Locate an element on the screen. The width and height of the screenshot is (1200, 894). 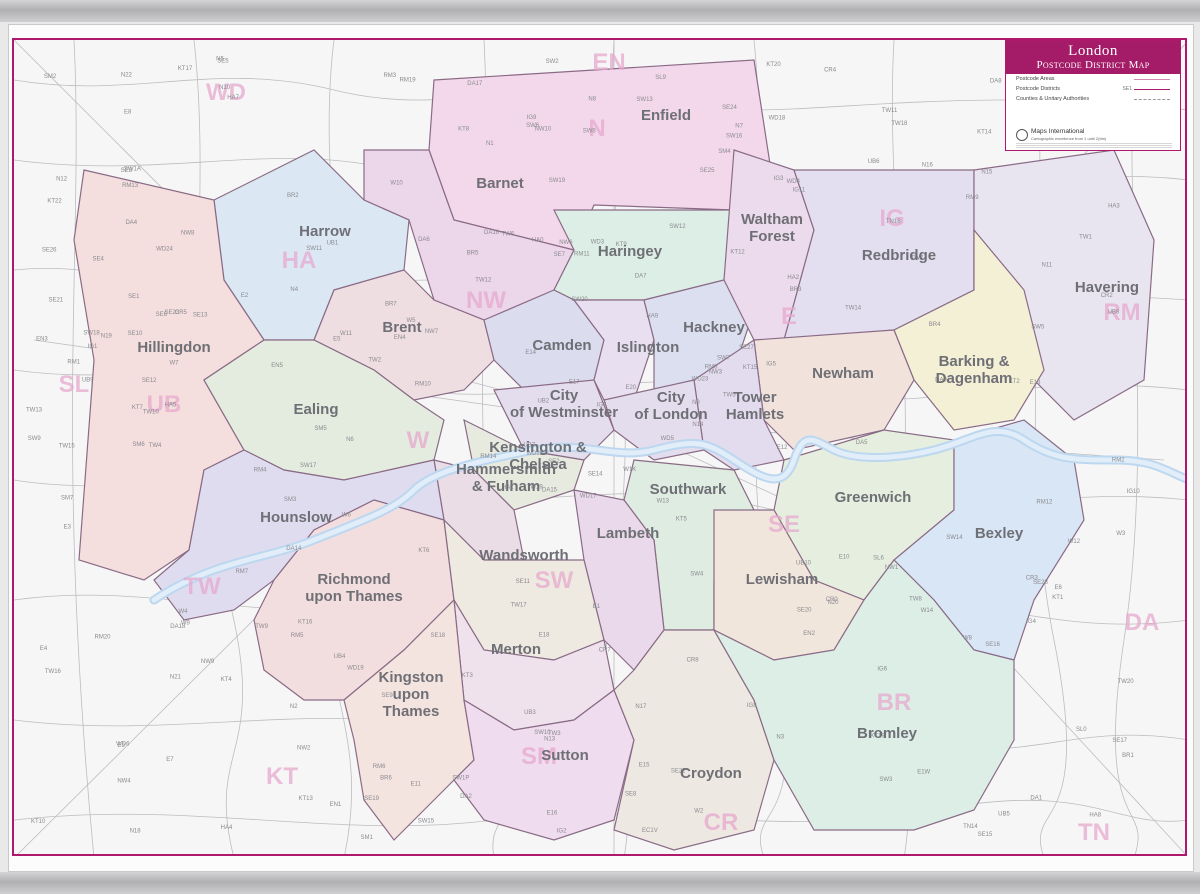
postcode-district-label: SE9 is located at coordinates (387, 696).